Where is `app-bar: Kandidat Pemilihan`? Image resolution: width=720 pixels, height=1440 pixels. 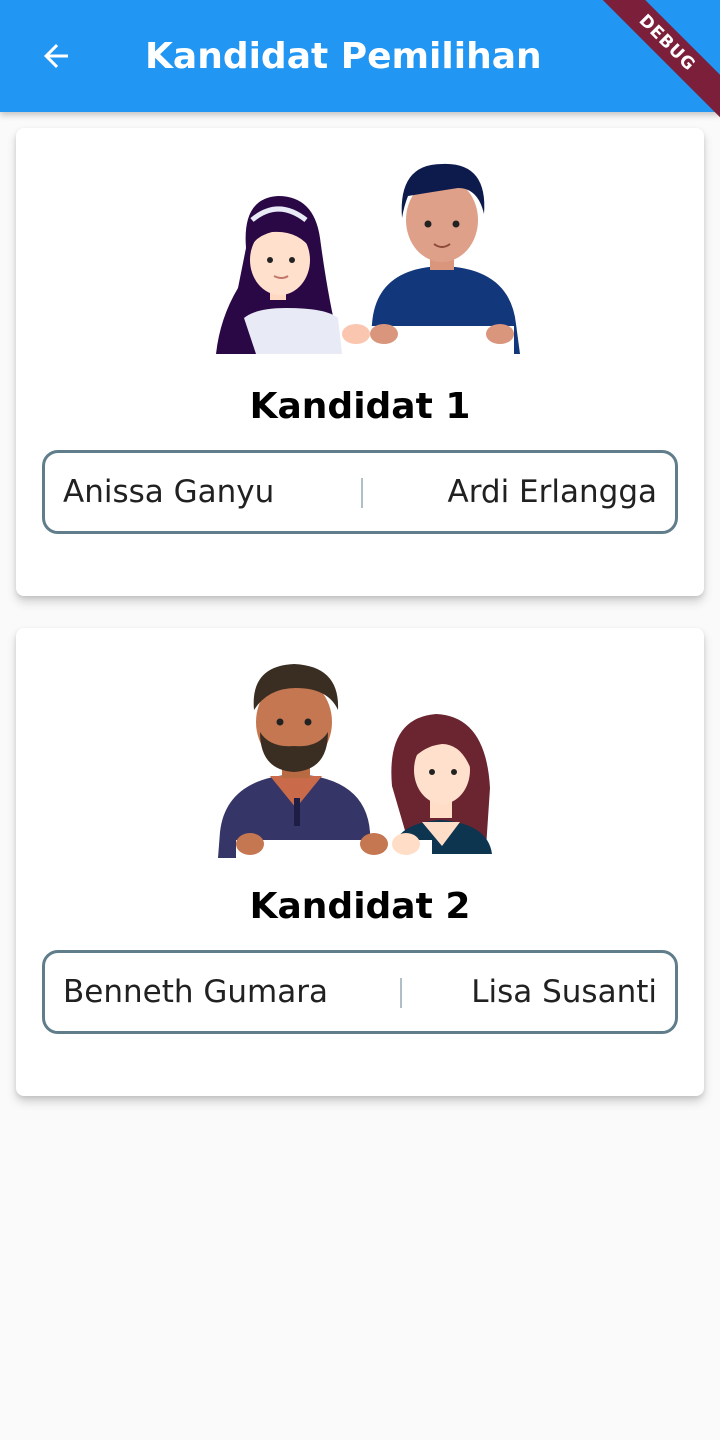 app-bar: Kandidat Pemilihan is located at coordinates (360, 56).